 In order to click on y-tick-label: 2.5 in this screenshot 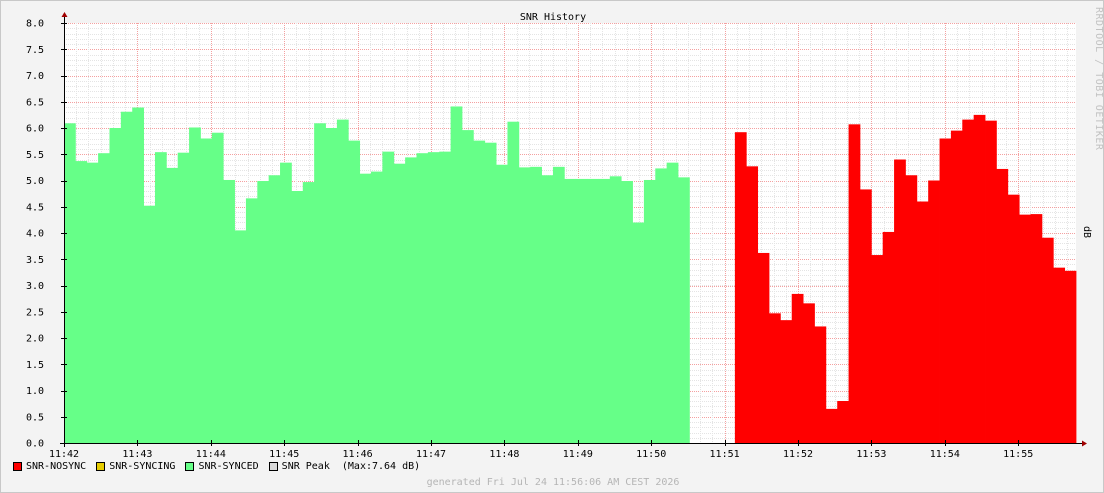, I will do `click(35, 312)`.